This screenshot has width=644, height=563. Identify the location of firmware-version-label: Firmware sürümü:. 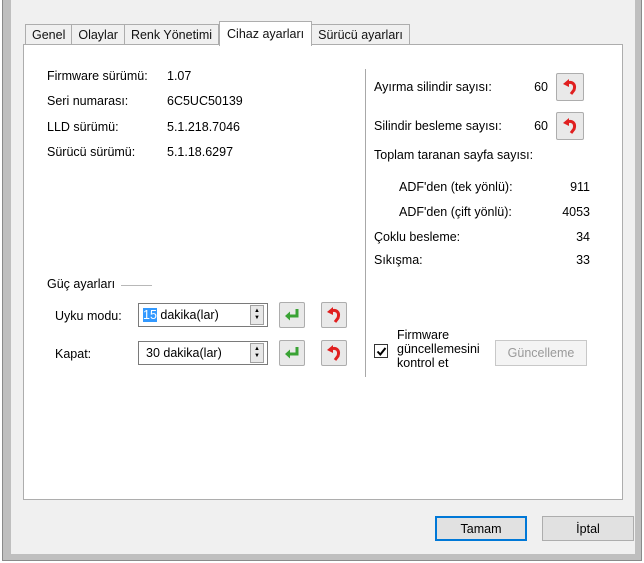
(97, 76).